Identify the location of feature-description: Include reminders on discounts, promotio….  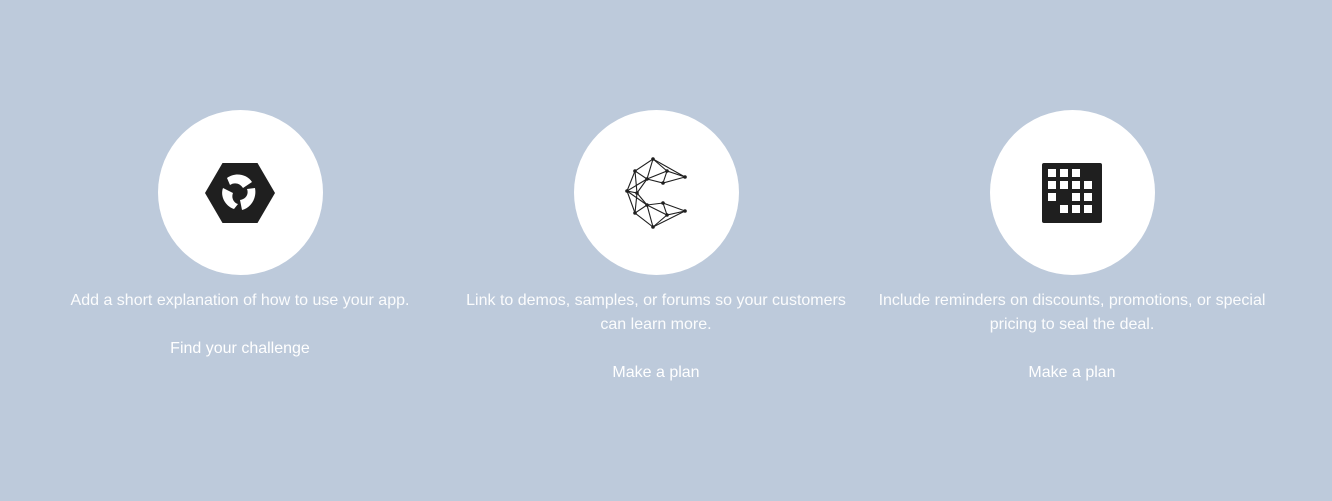
(1072, 312).